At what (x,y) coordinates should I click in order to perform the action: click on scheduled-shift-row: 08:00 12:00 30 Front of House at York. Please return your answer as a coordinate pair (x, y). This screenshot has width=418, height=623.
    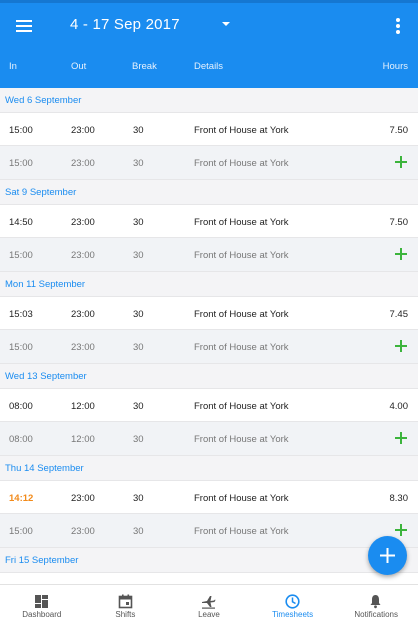
    Looking at the image, I should click on (209, 439).